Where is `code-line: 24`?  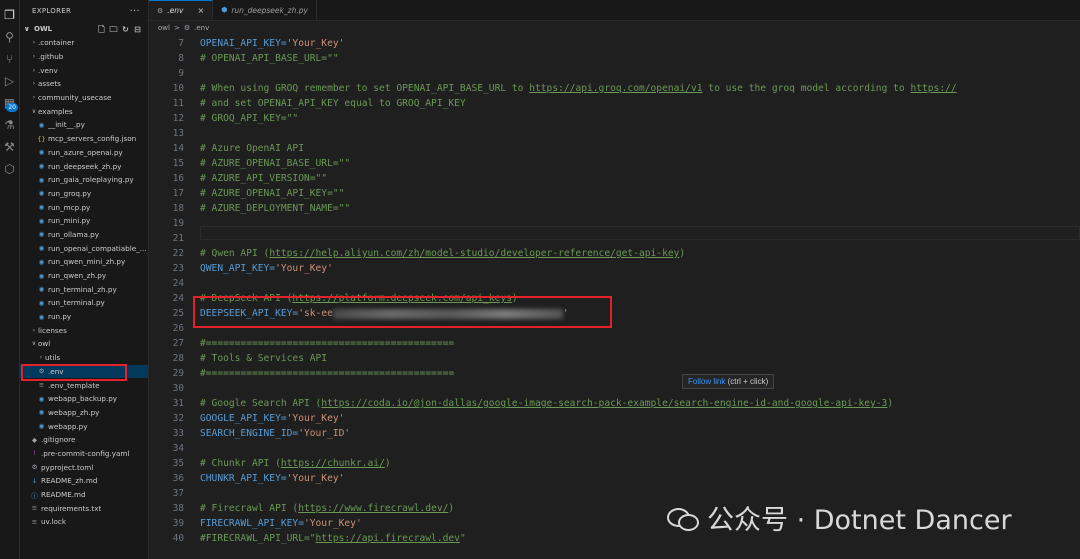
code-line: 24 is located at coordinates (614, 283).